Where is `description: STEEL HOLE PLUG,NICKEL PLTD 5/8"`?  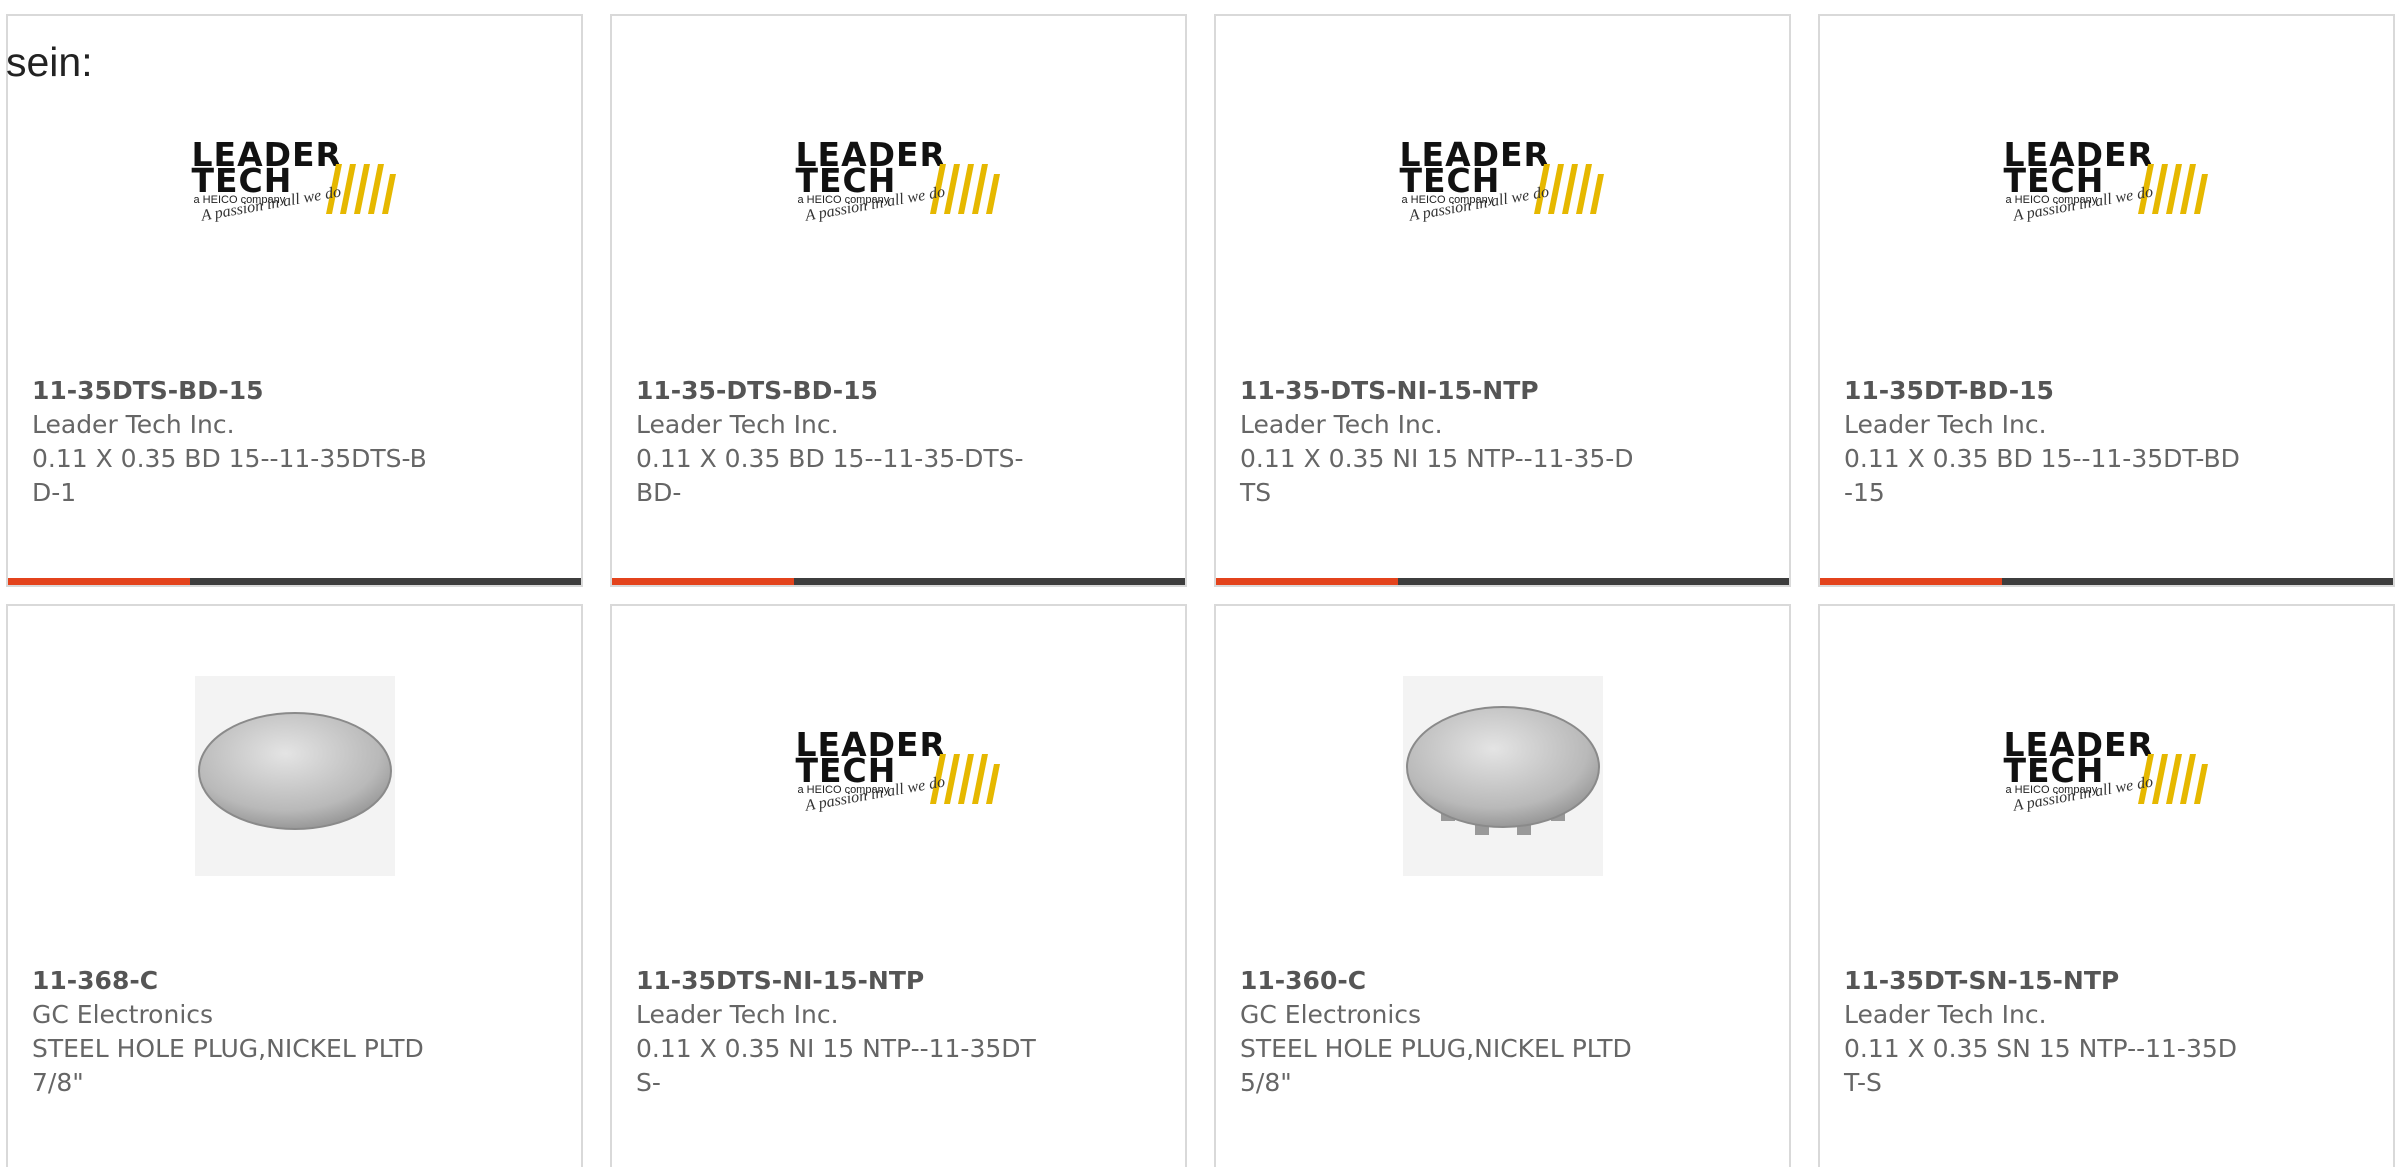 description: STEEL HOLE PLUG,NICKEL PLTD 5/8" is located at coordinates (1436, 1065).